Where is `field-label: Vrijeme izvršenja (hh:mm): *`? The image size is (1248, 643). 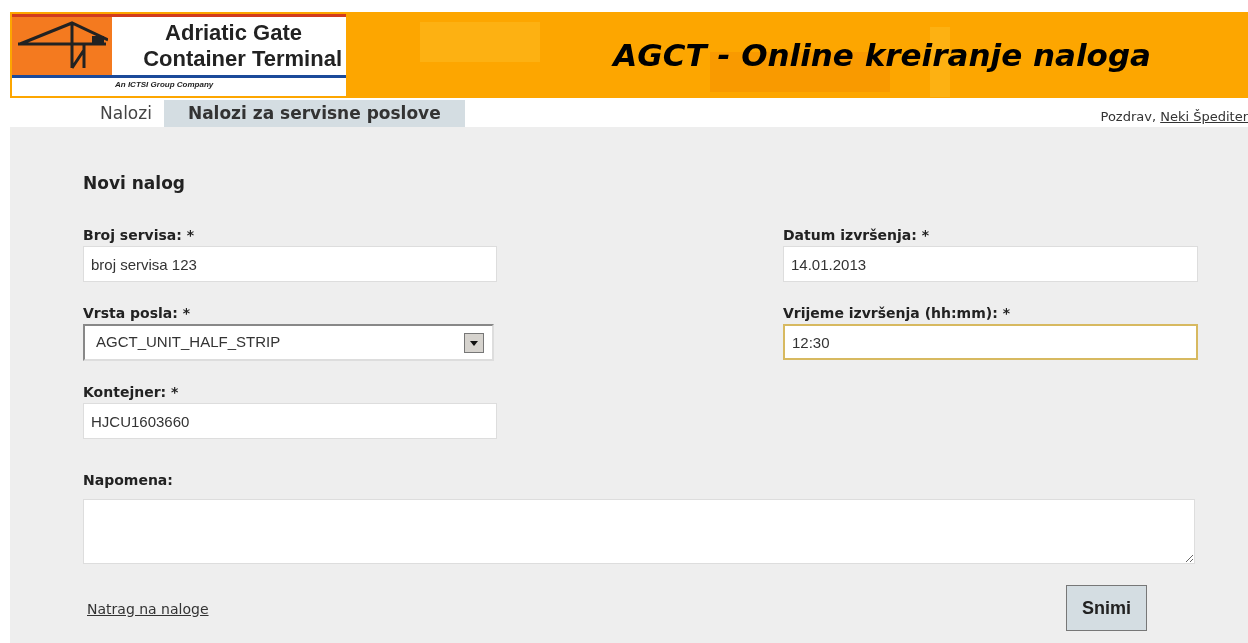 field-label: Vrijeme izvršenja (hh:mm): * is located at coordinates (897, 313).